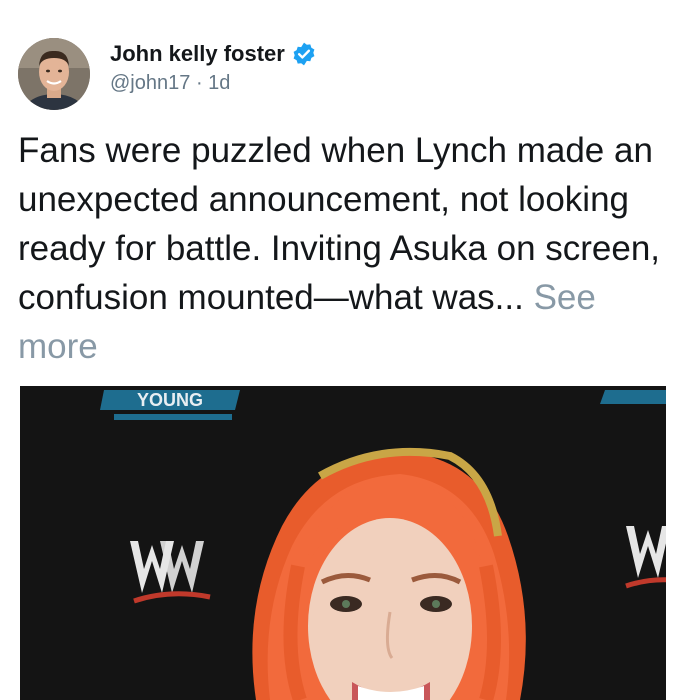 The image size is (700, 700). I want to click on avatar-image, so click(54, 74).